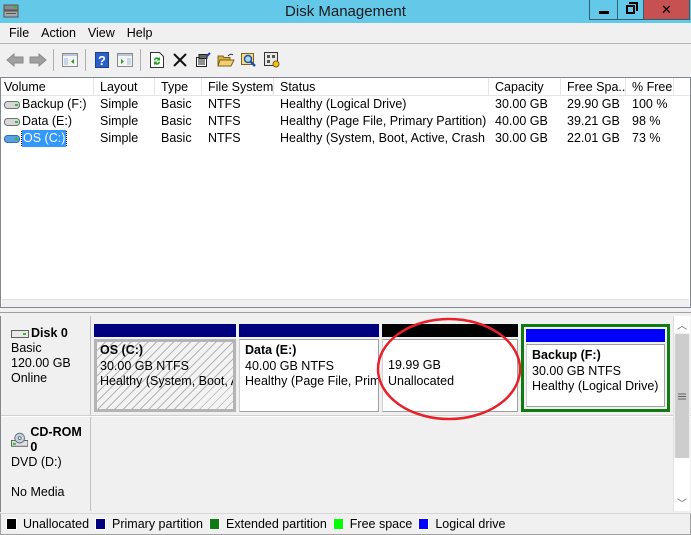 This screenshot has height=535, width=691. What do you see at coordinates (576, 370) in the screenshot?
I see `partition-size: 30.00 GB NTFS` at bounding box center [576, 370].